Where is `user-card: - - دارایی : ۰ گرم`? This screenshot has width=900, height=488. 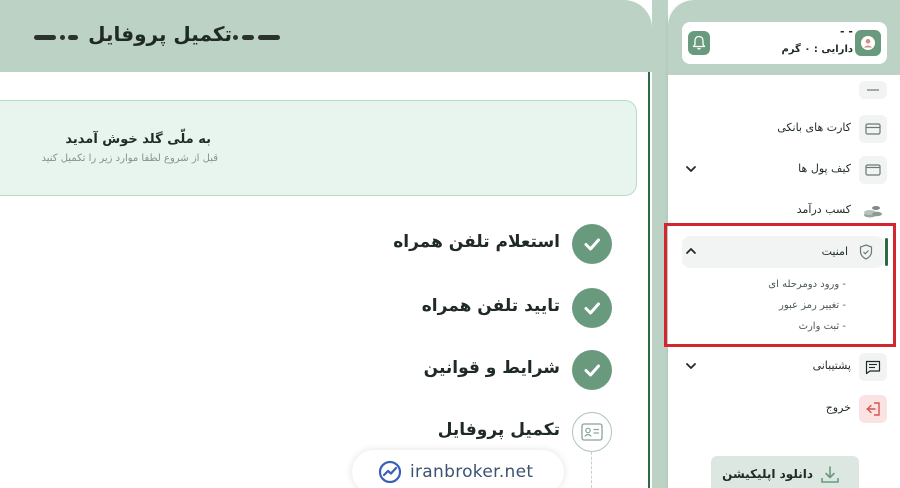 user-card: - - دارایی : ۰ گرم is located at coordinates (784, 43).